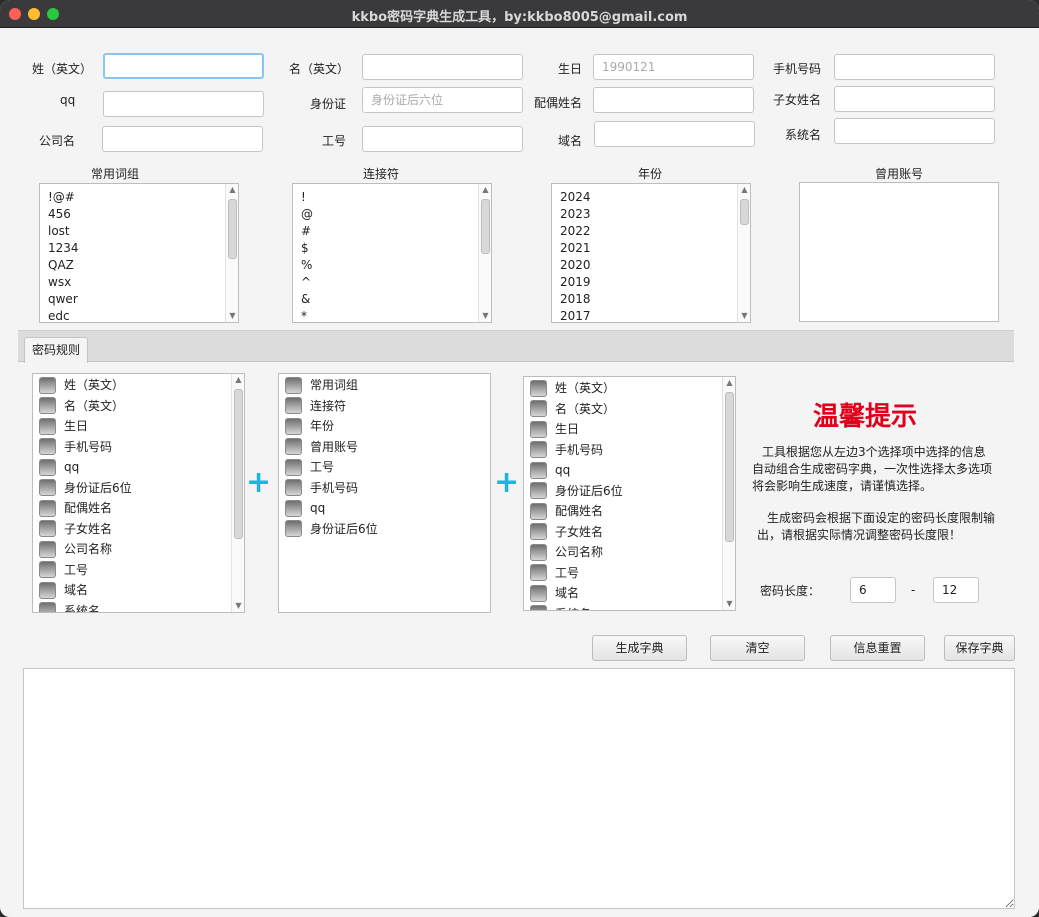  Describe the element at coordinates (979, 648) in the screenshot. I see `save-button: 保存字典` at that location.